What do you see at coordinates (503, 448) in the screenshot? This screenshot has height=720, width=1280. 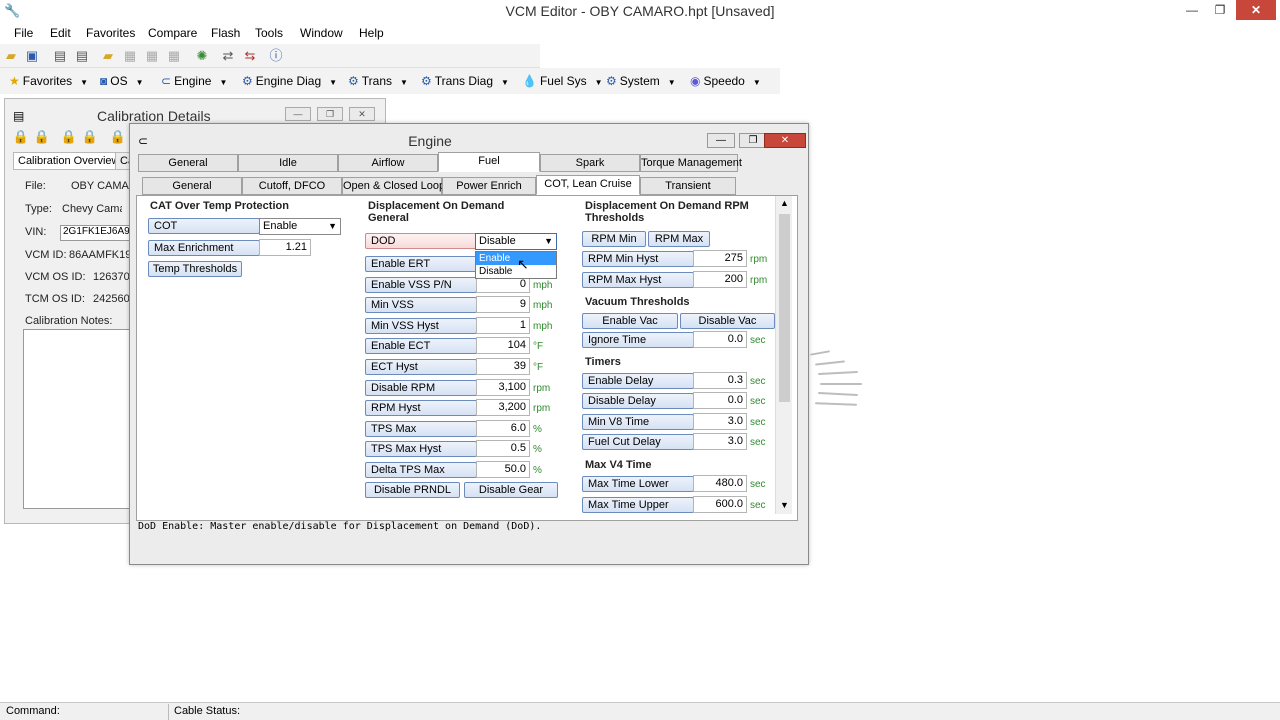 I see `tps-max-hyst-value: 0.5` at bounding box center [503, 448].